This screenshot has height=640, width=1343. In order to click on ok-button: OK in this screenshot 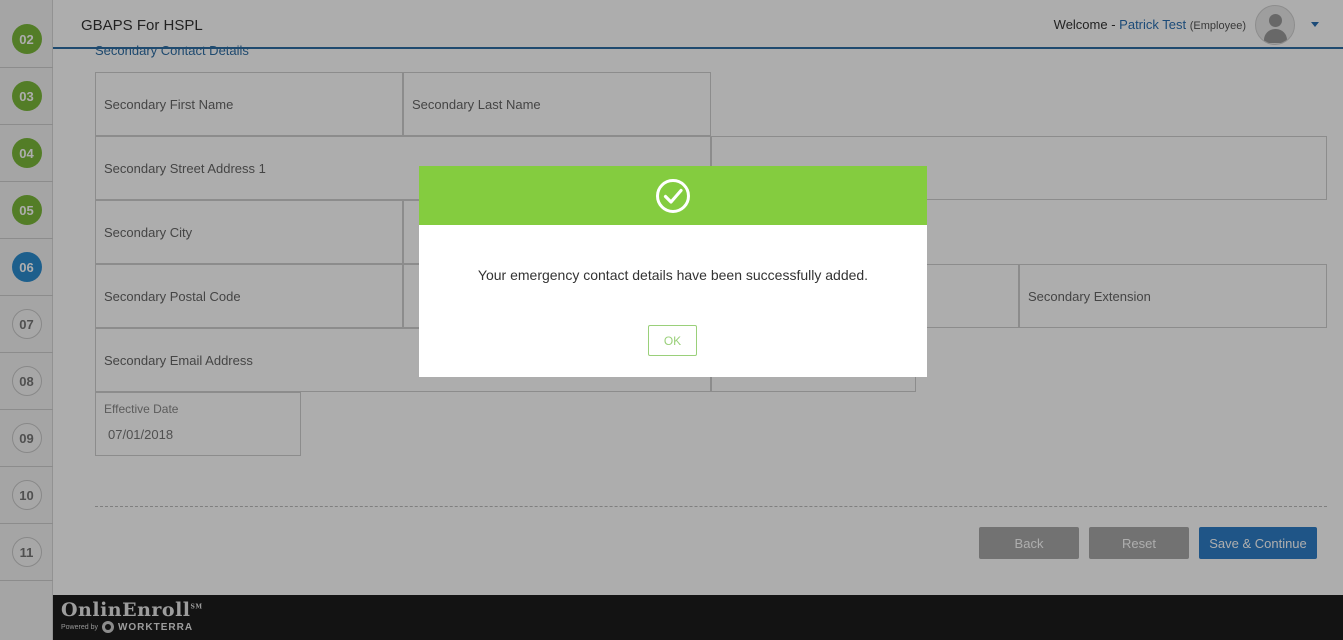, I will do `click(672, 340)`.